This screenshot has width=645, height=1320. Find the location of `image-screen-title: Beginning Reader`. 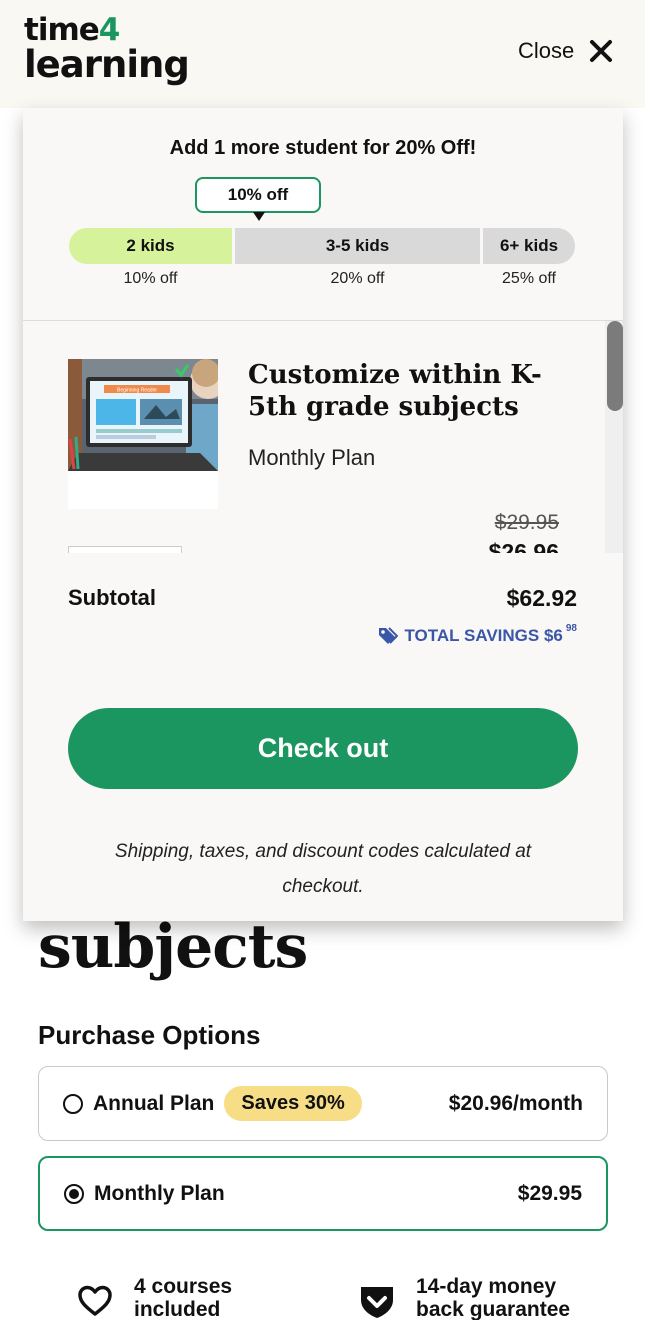

image-screen-title: Beginning Reader is located at coordinates (137, 391).